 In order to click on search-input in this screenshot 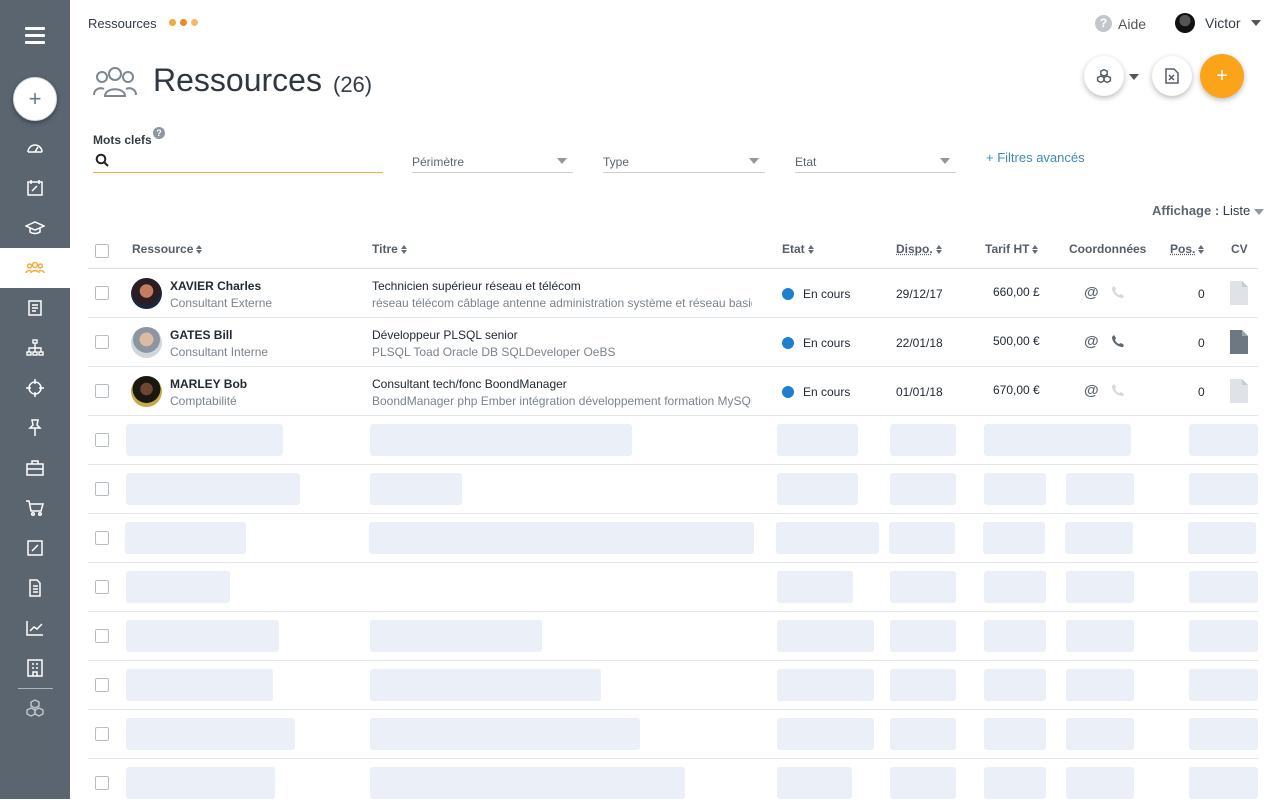, I will do `click(245, 161)`.